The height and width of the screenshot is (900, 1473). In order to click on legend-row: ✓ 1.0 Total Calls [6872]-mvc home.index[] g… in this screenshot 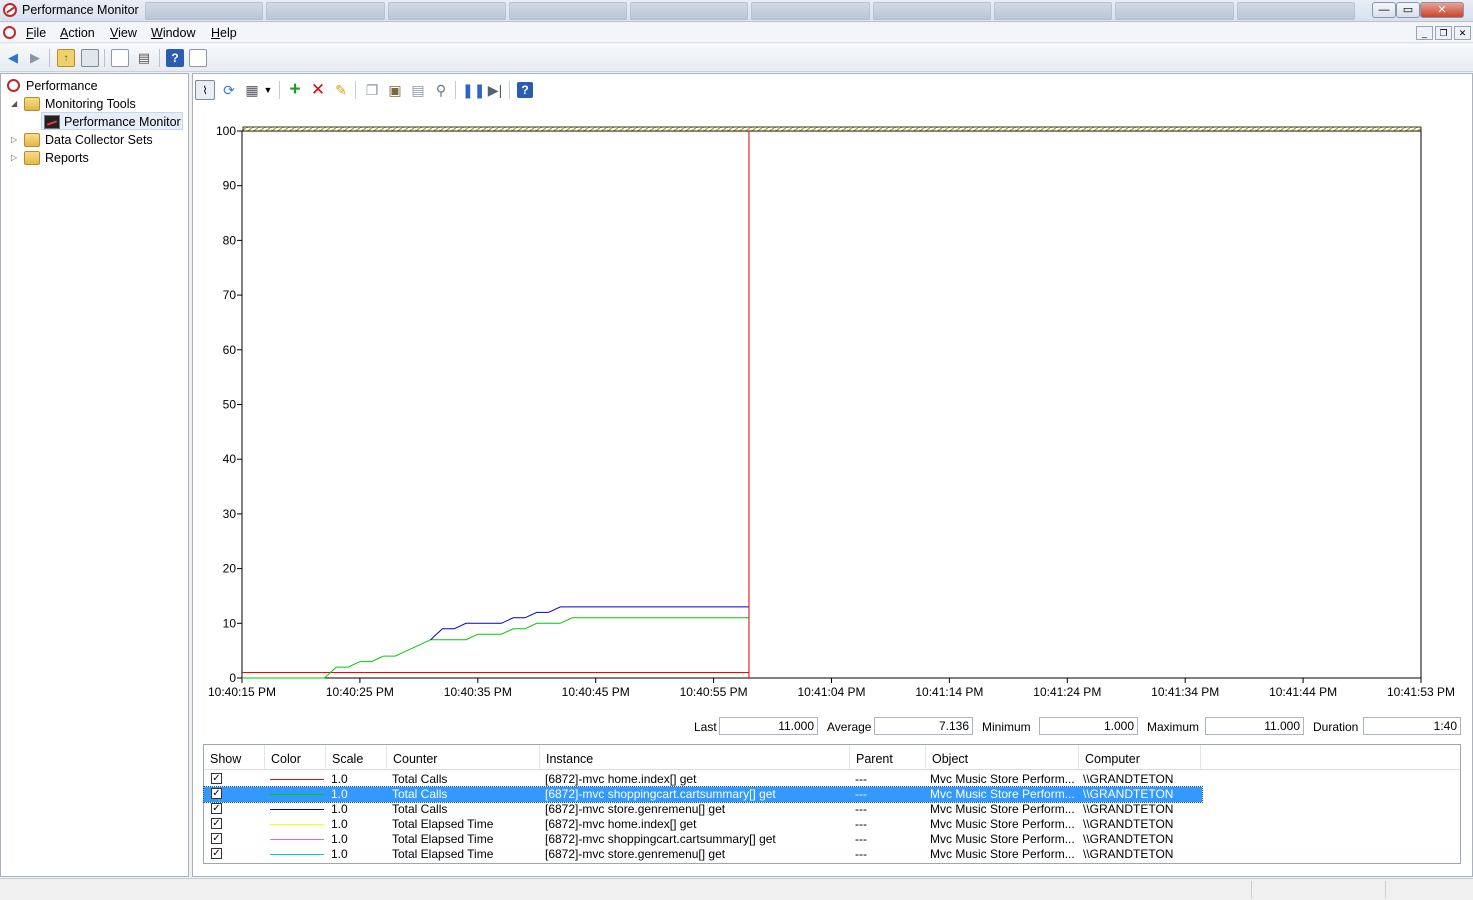, I will do `click(703, 779)`.